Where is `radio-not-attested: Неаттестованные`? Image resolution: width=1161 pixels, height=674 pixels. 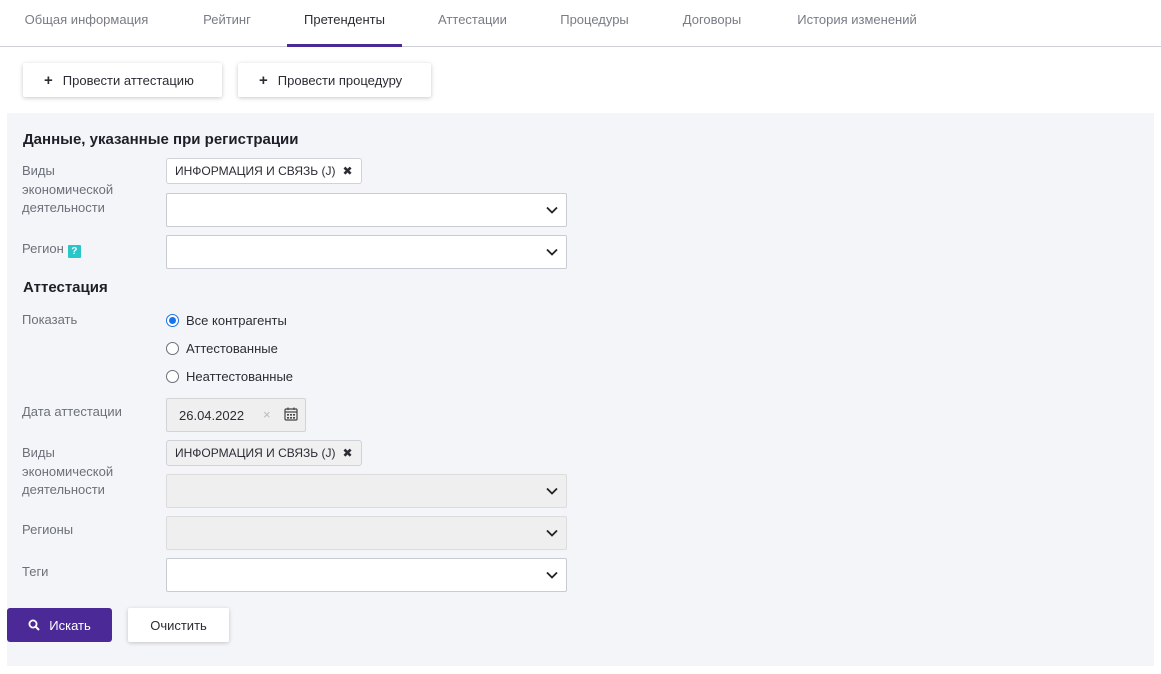 radio-not-attested: Неаттестованные is located at coordinates (229, 376).